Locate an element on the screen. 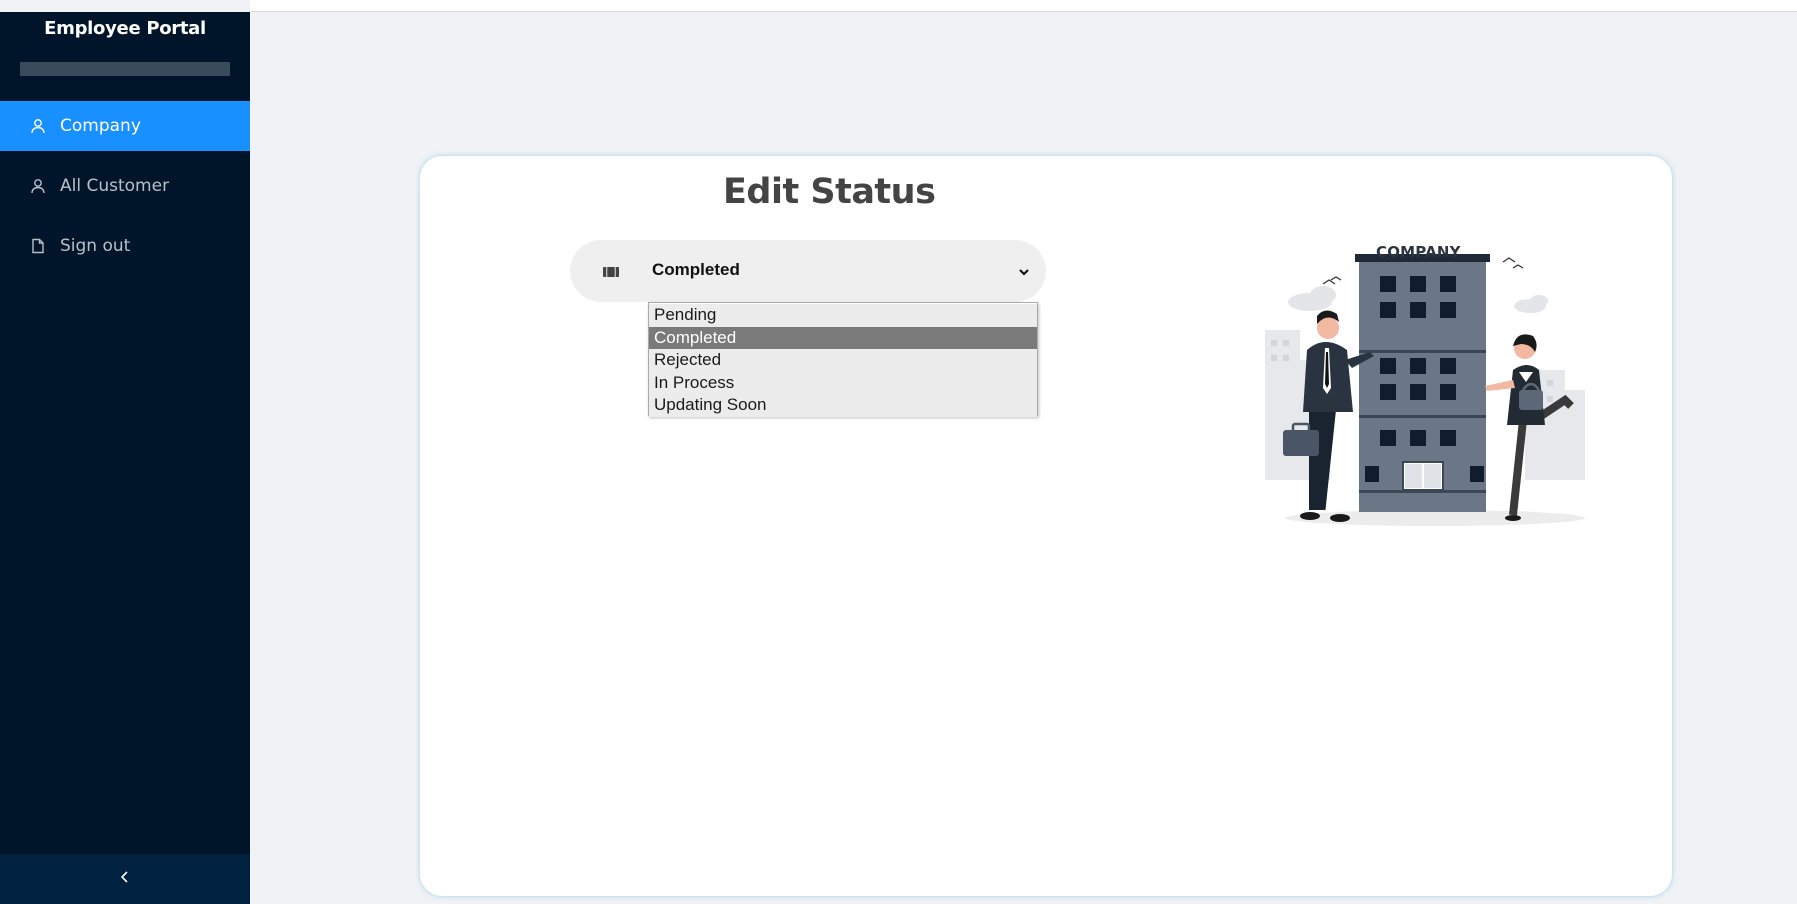 This screenshot has height=904, width=1797. top-header-bar is located at coordinates (1023, 6).